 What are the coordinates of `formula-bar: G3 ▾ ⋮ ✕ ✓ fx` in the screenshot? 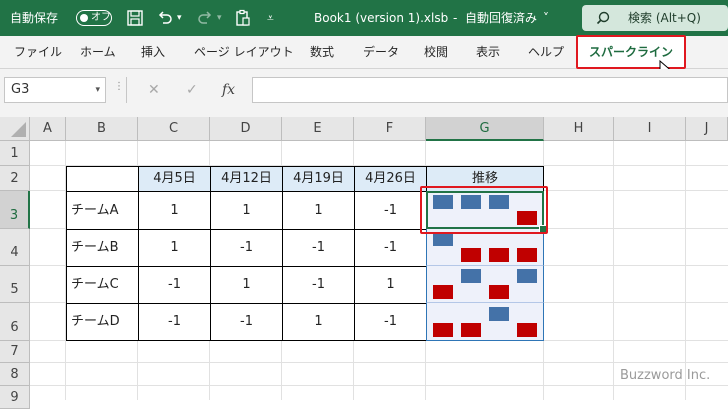 It's located at (364, 93).